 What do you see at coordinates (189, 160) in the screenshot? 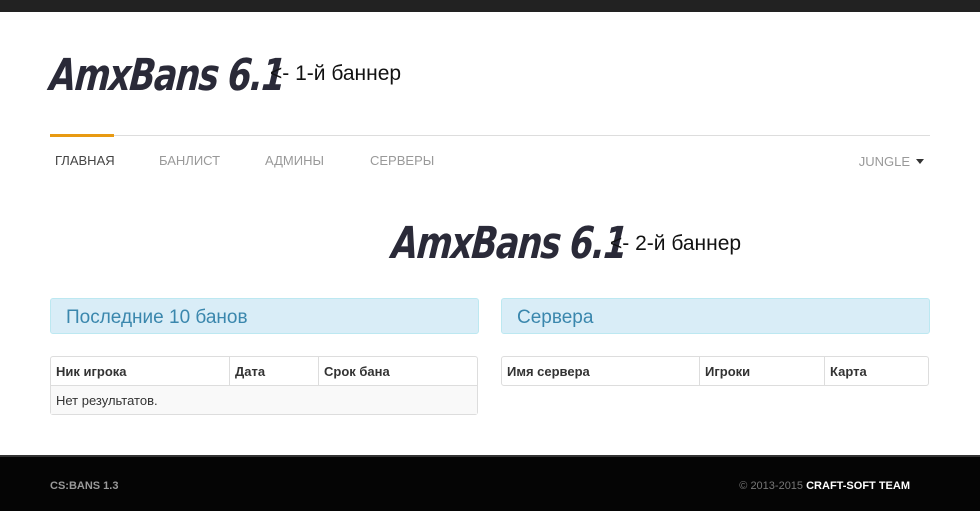
I see `nav-item-banlist: БАНЛИСТ` at bounding box center [189, 160].